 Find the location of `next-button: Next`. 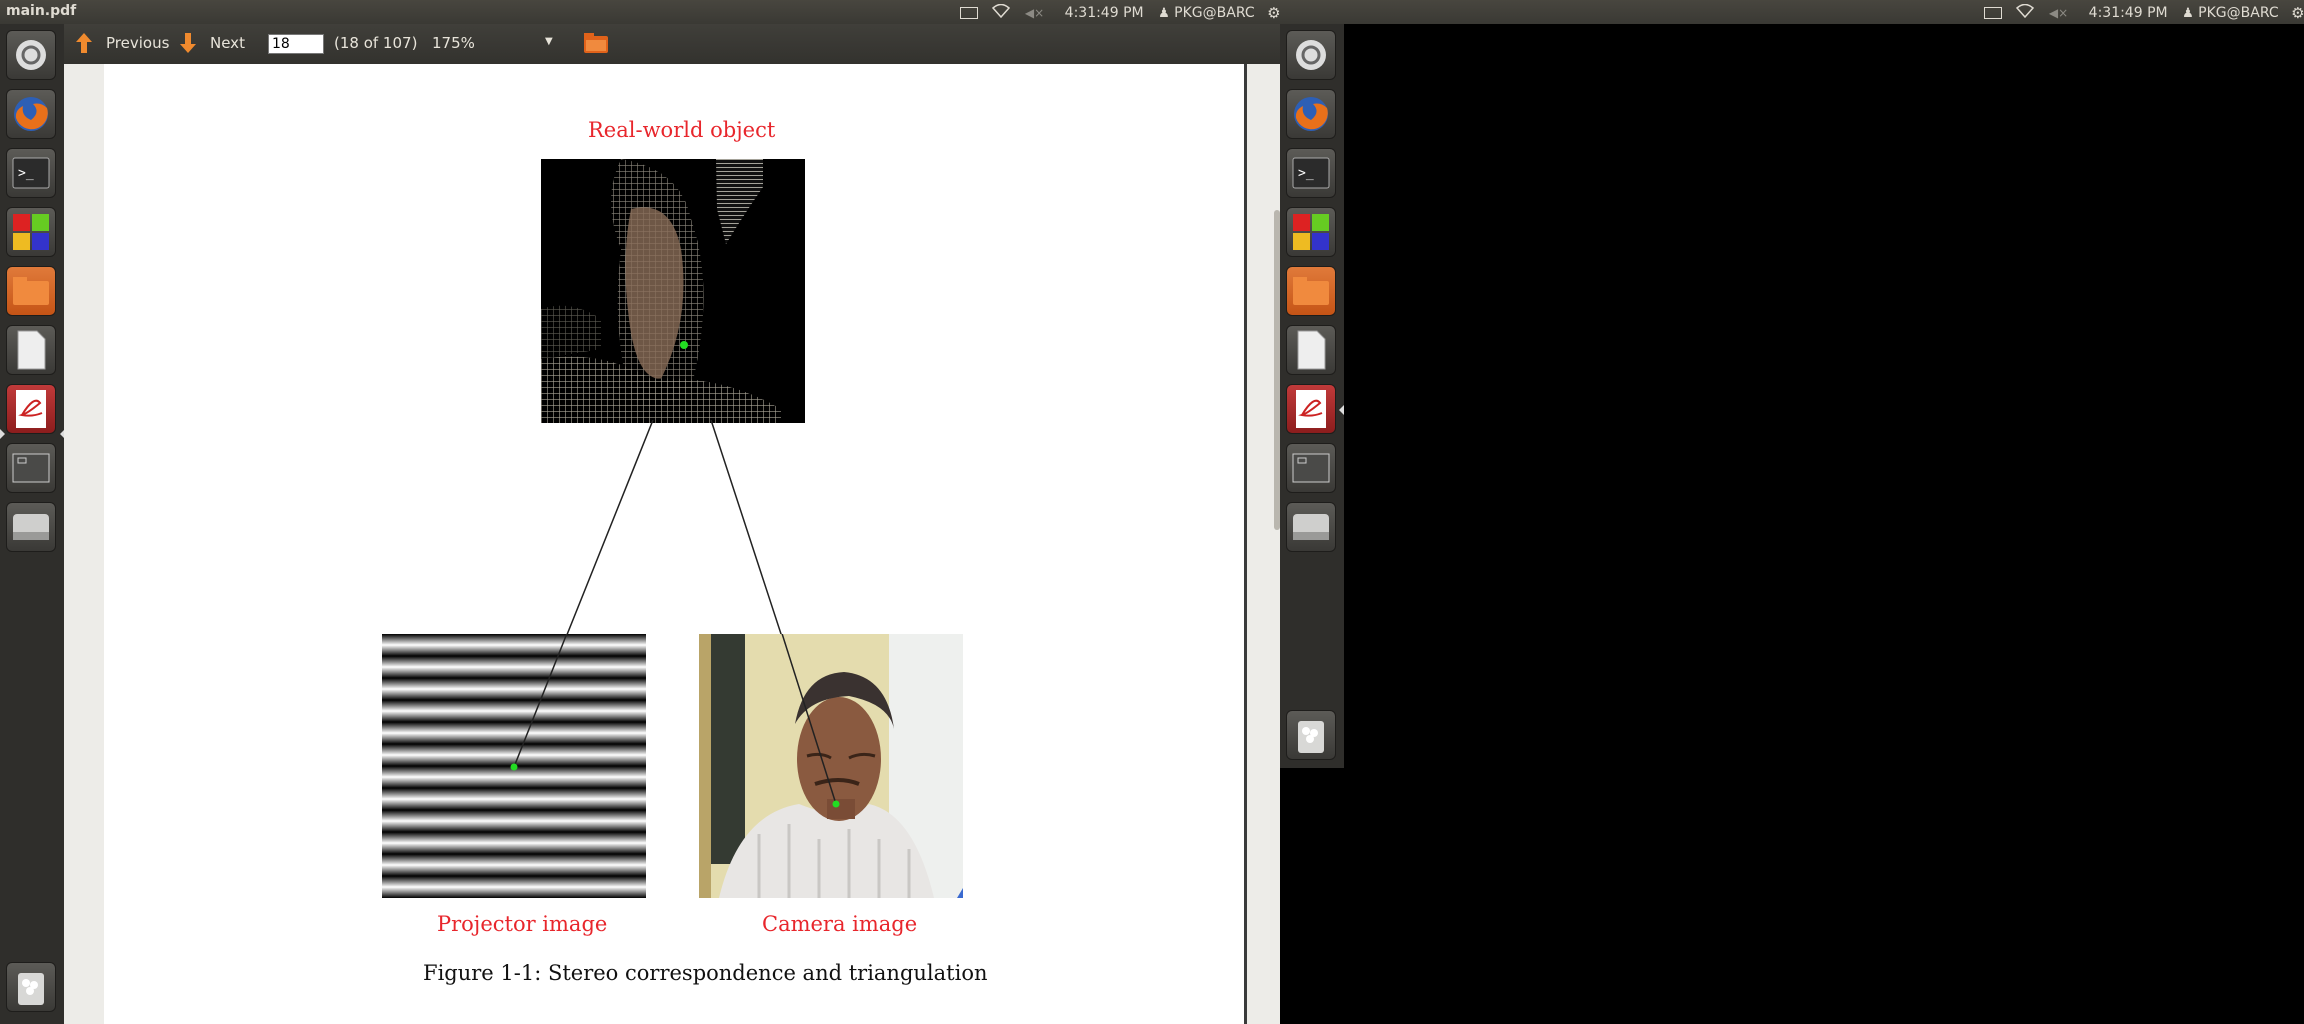

next-button: Next is located at coordinates (227, 43).